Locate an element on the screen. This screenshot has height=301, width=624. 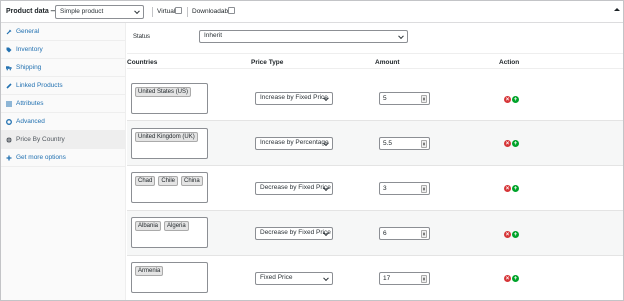
column-header-action: Action is located at coordinates (509, 62).